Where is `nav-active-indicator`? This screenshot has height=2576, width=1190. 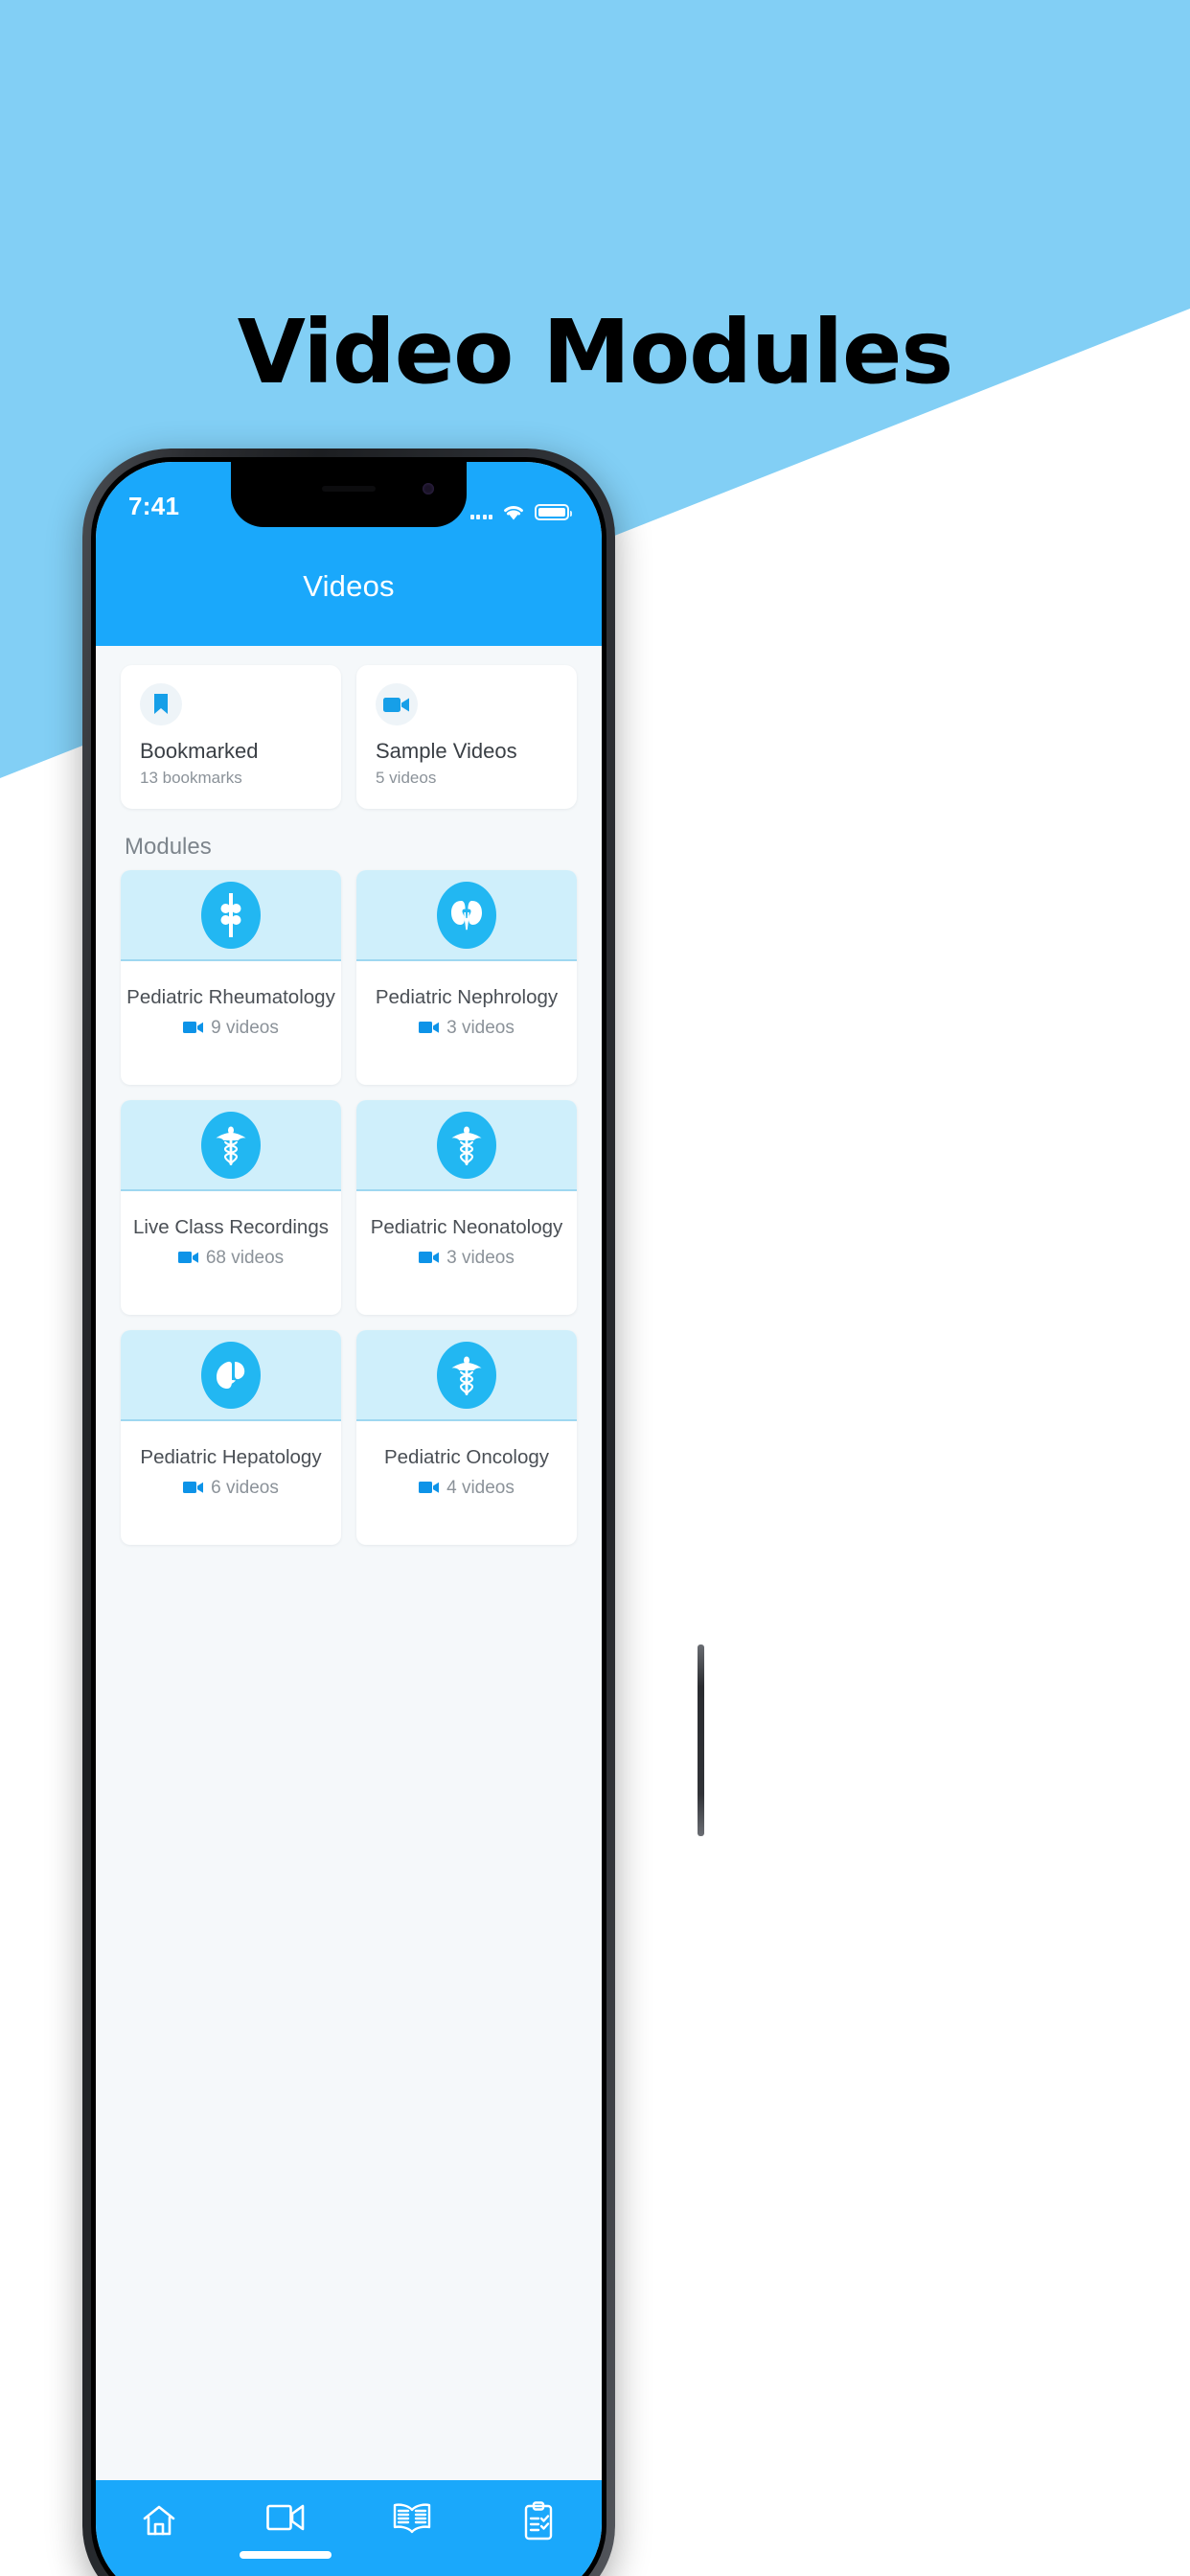
nav-active-indicator is located at coordinates (286, 2555).